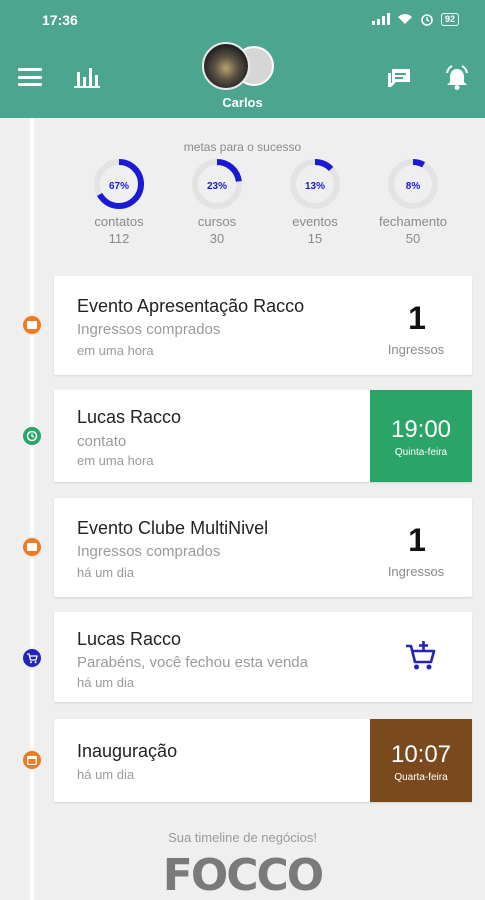 The image size is (485, 900). I want to click on bar-chart-icon, so click(87, 77).